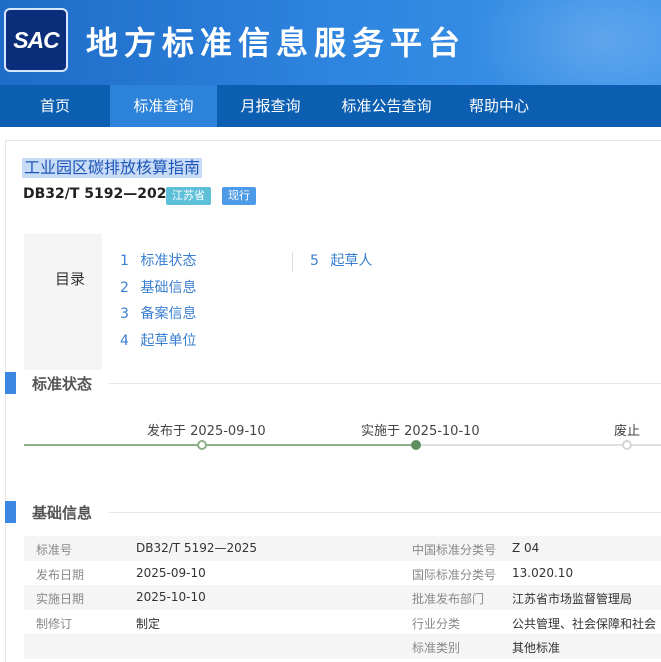 The height and width of the screenshot is (662, 661). What do you see at coordinates (572, 599) in the screenshot?
I see `field-value: 江苏省市场监督管理局` at bounding box center [572, 599].